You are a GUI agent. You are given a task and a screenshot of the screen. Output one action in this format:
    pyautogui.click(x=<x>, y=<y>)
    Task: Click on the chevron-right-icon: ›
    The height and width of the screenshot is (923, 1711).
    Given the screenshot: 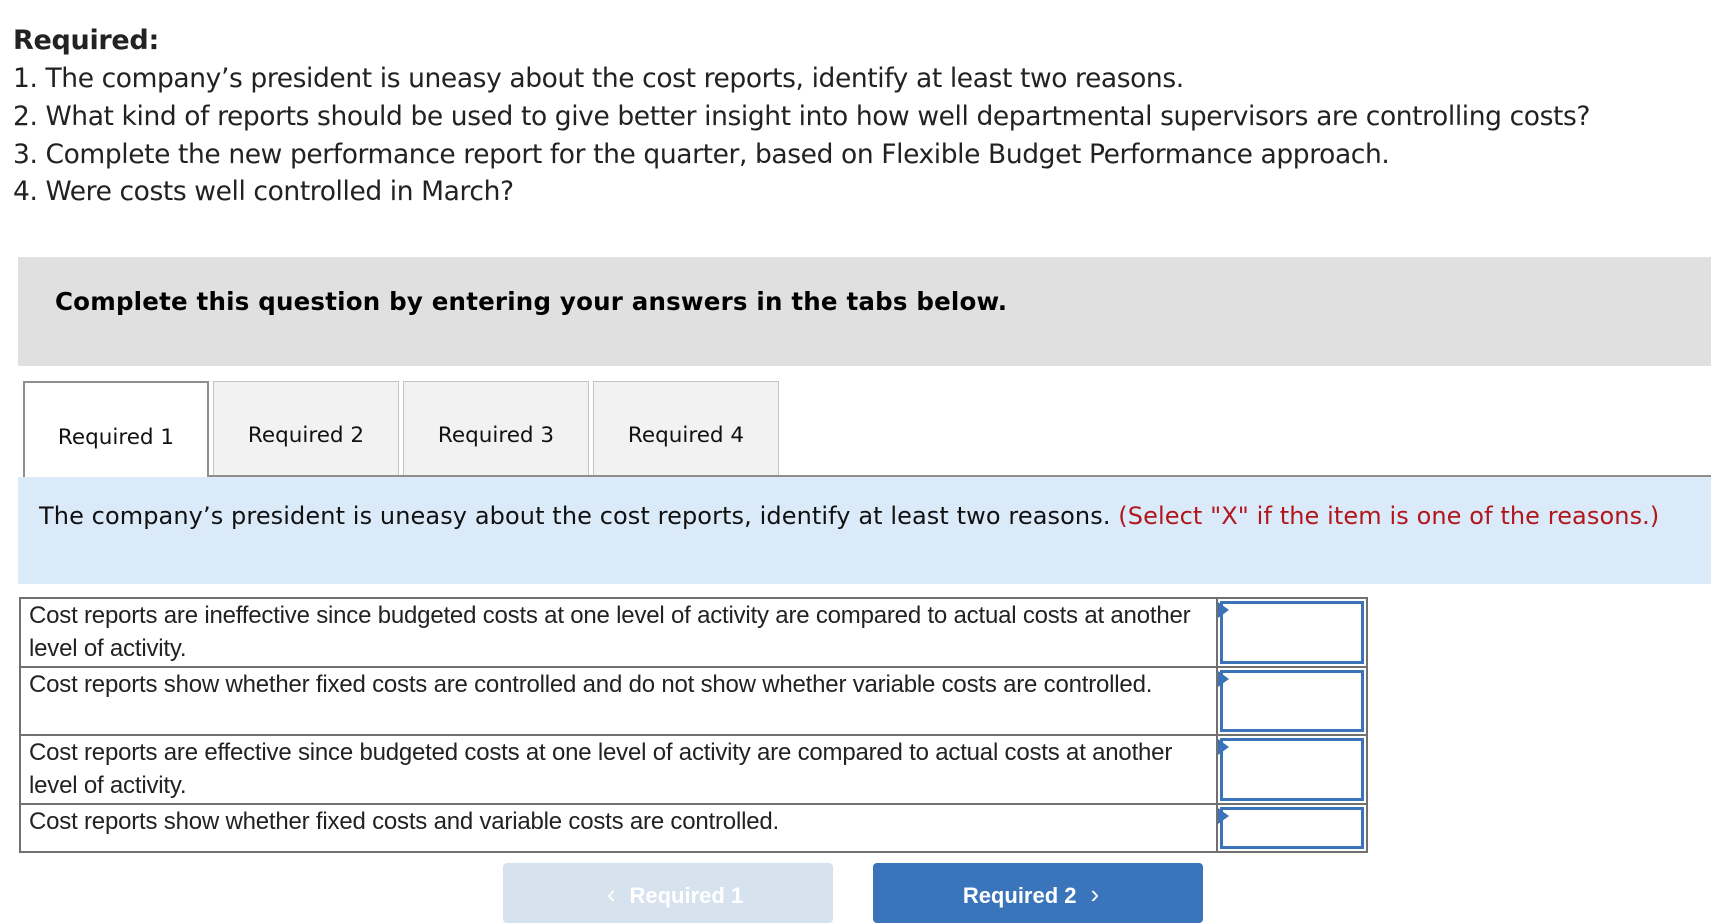 What is the action you would take?
    pyautogui.click(x=1095, y=894)
    